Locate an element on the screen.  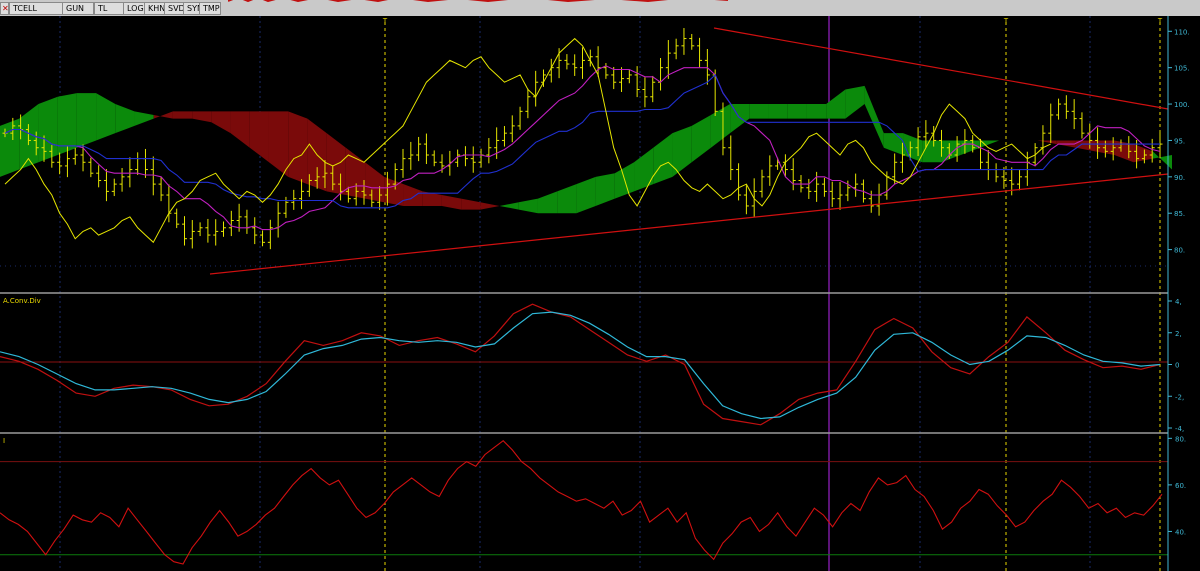
price-axis-label: 85. is located at coordinates (1179, 214).